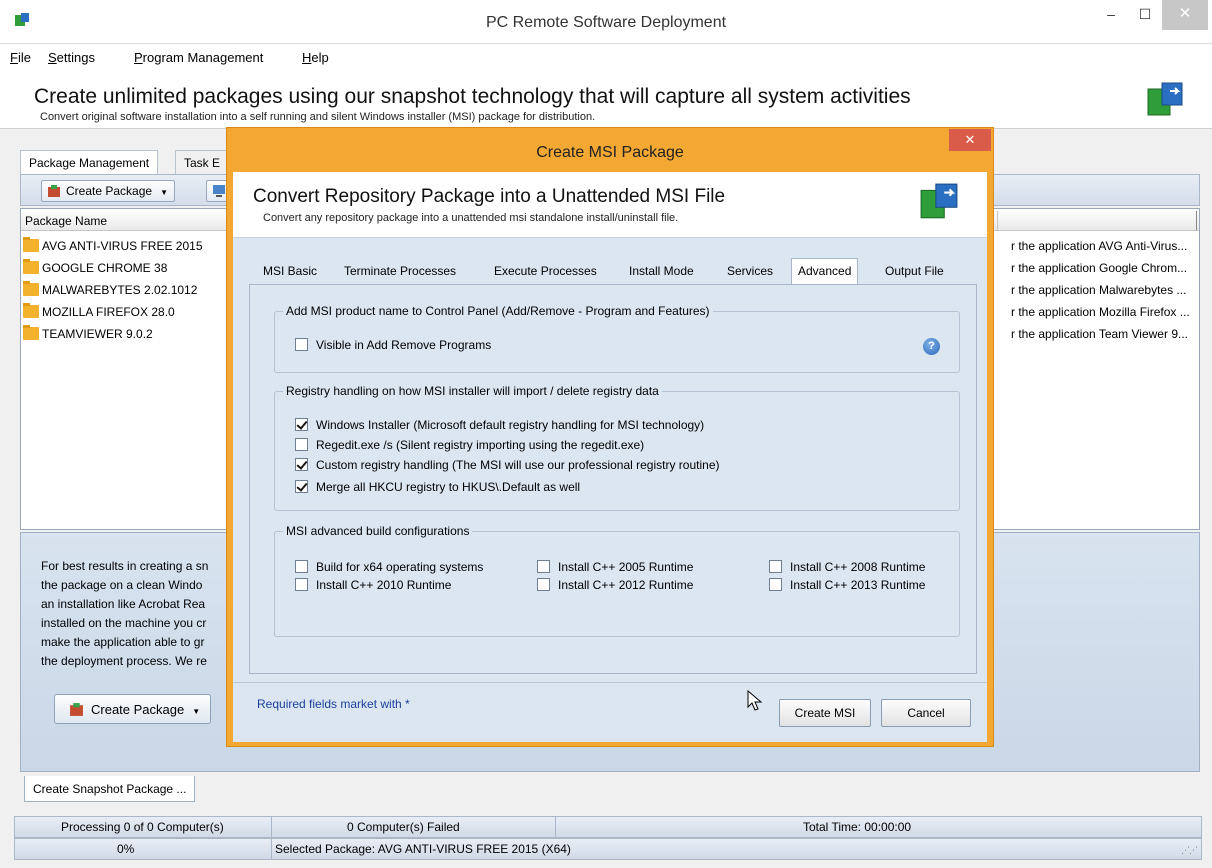 The image size is (1212, 868). Describe the element at coordinates (315, 57) in the screenshot. I see `menu-help: Help` at that location.